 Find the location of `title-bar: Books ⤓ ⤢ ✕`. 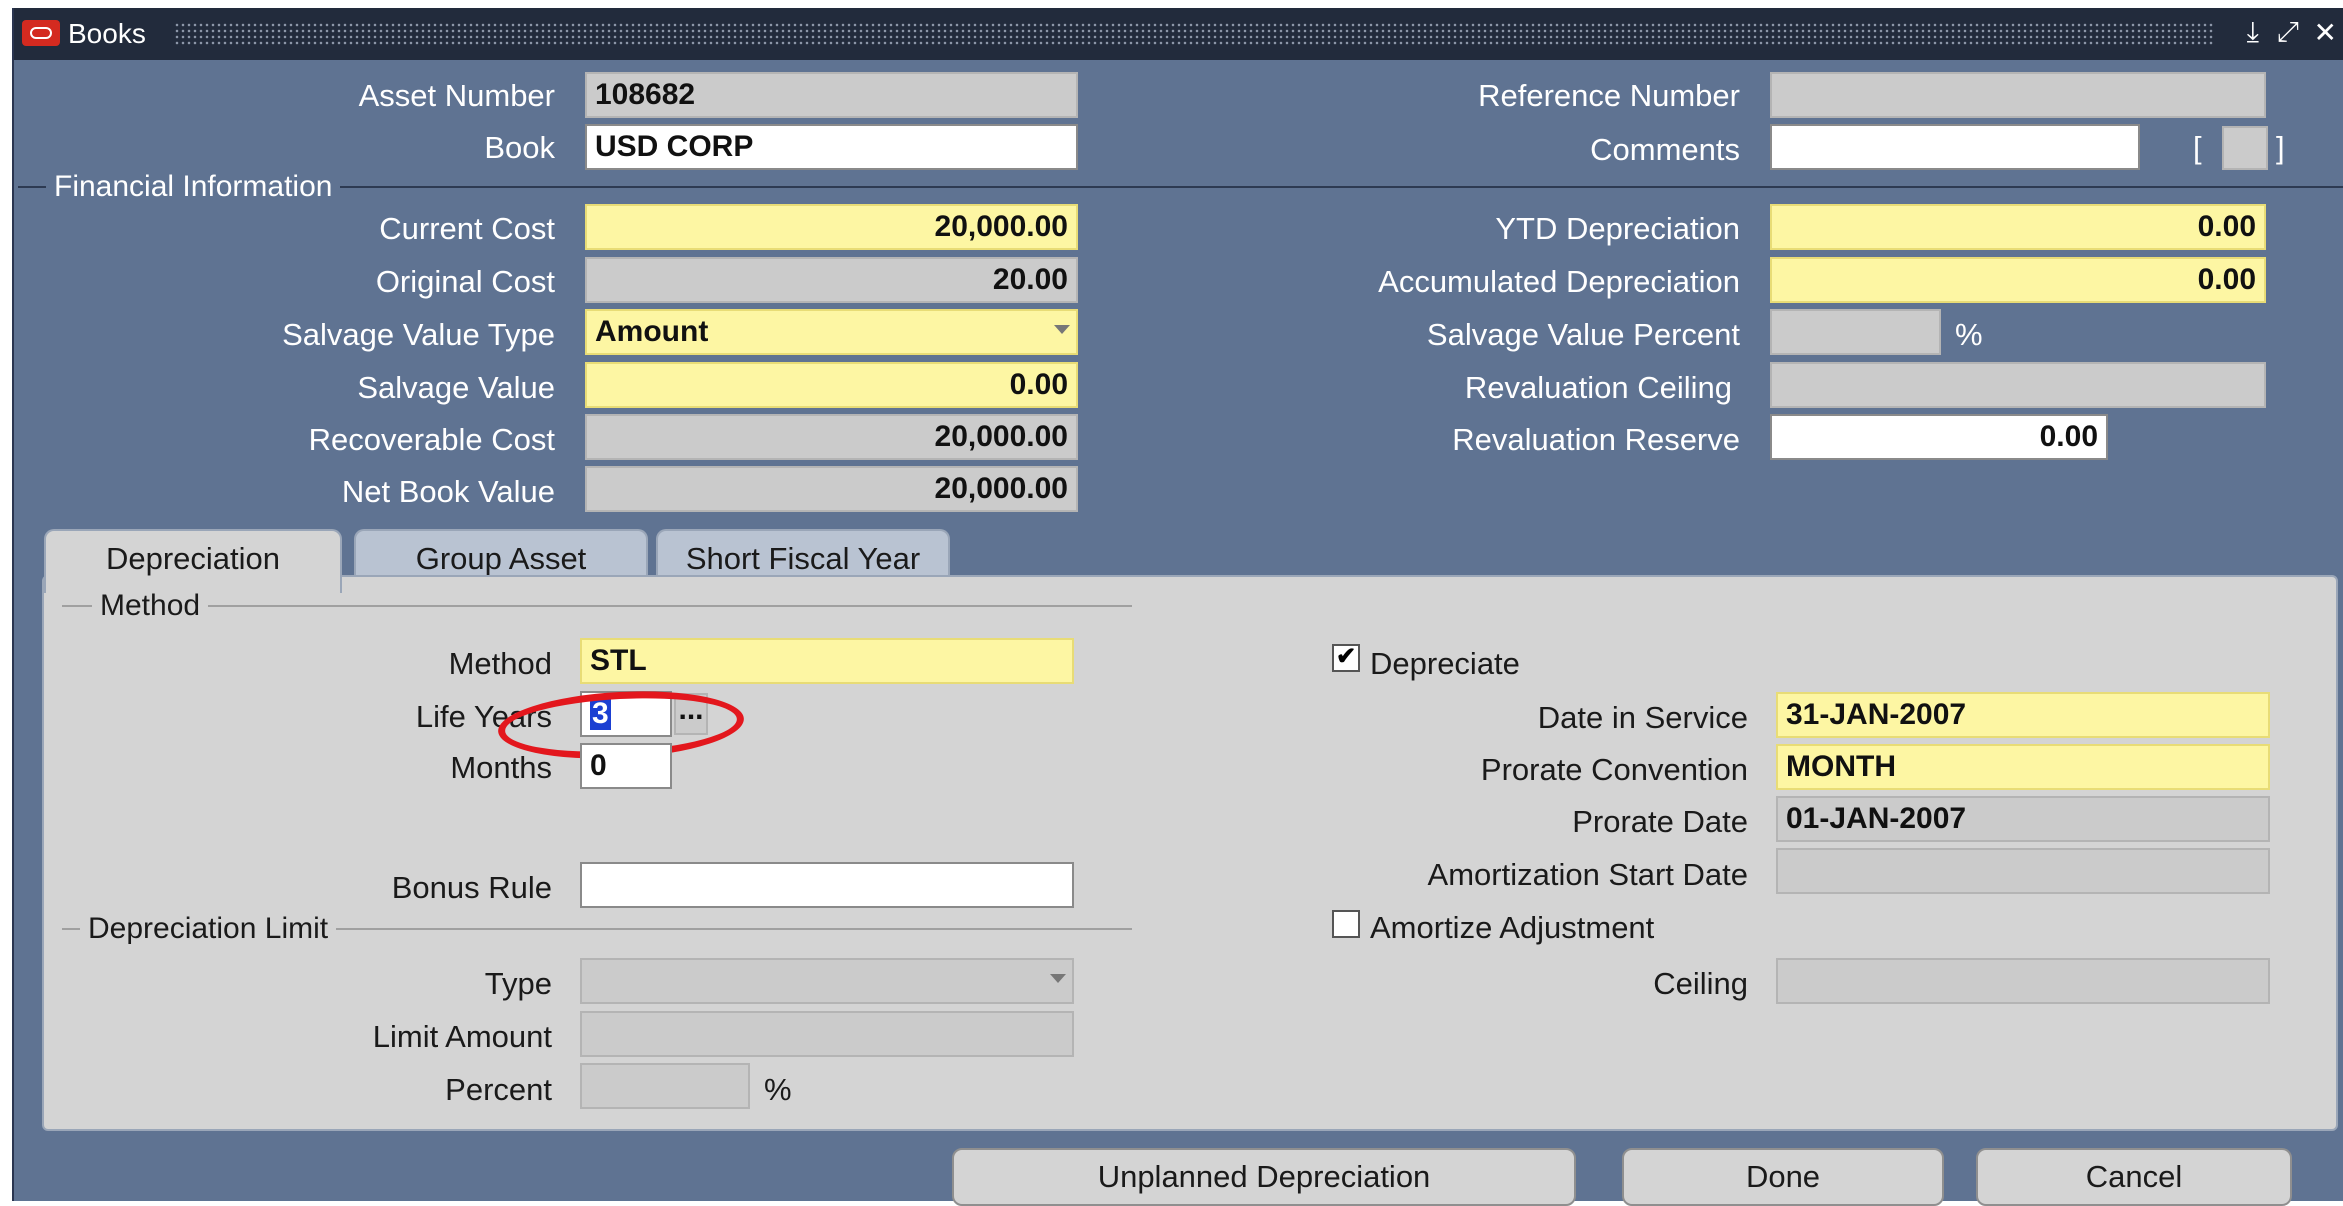

title-bar: Books ⤓ ⤢ ✕ is located at coordinates (1178, 34).